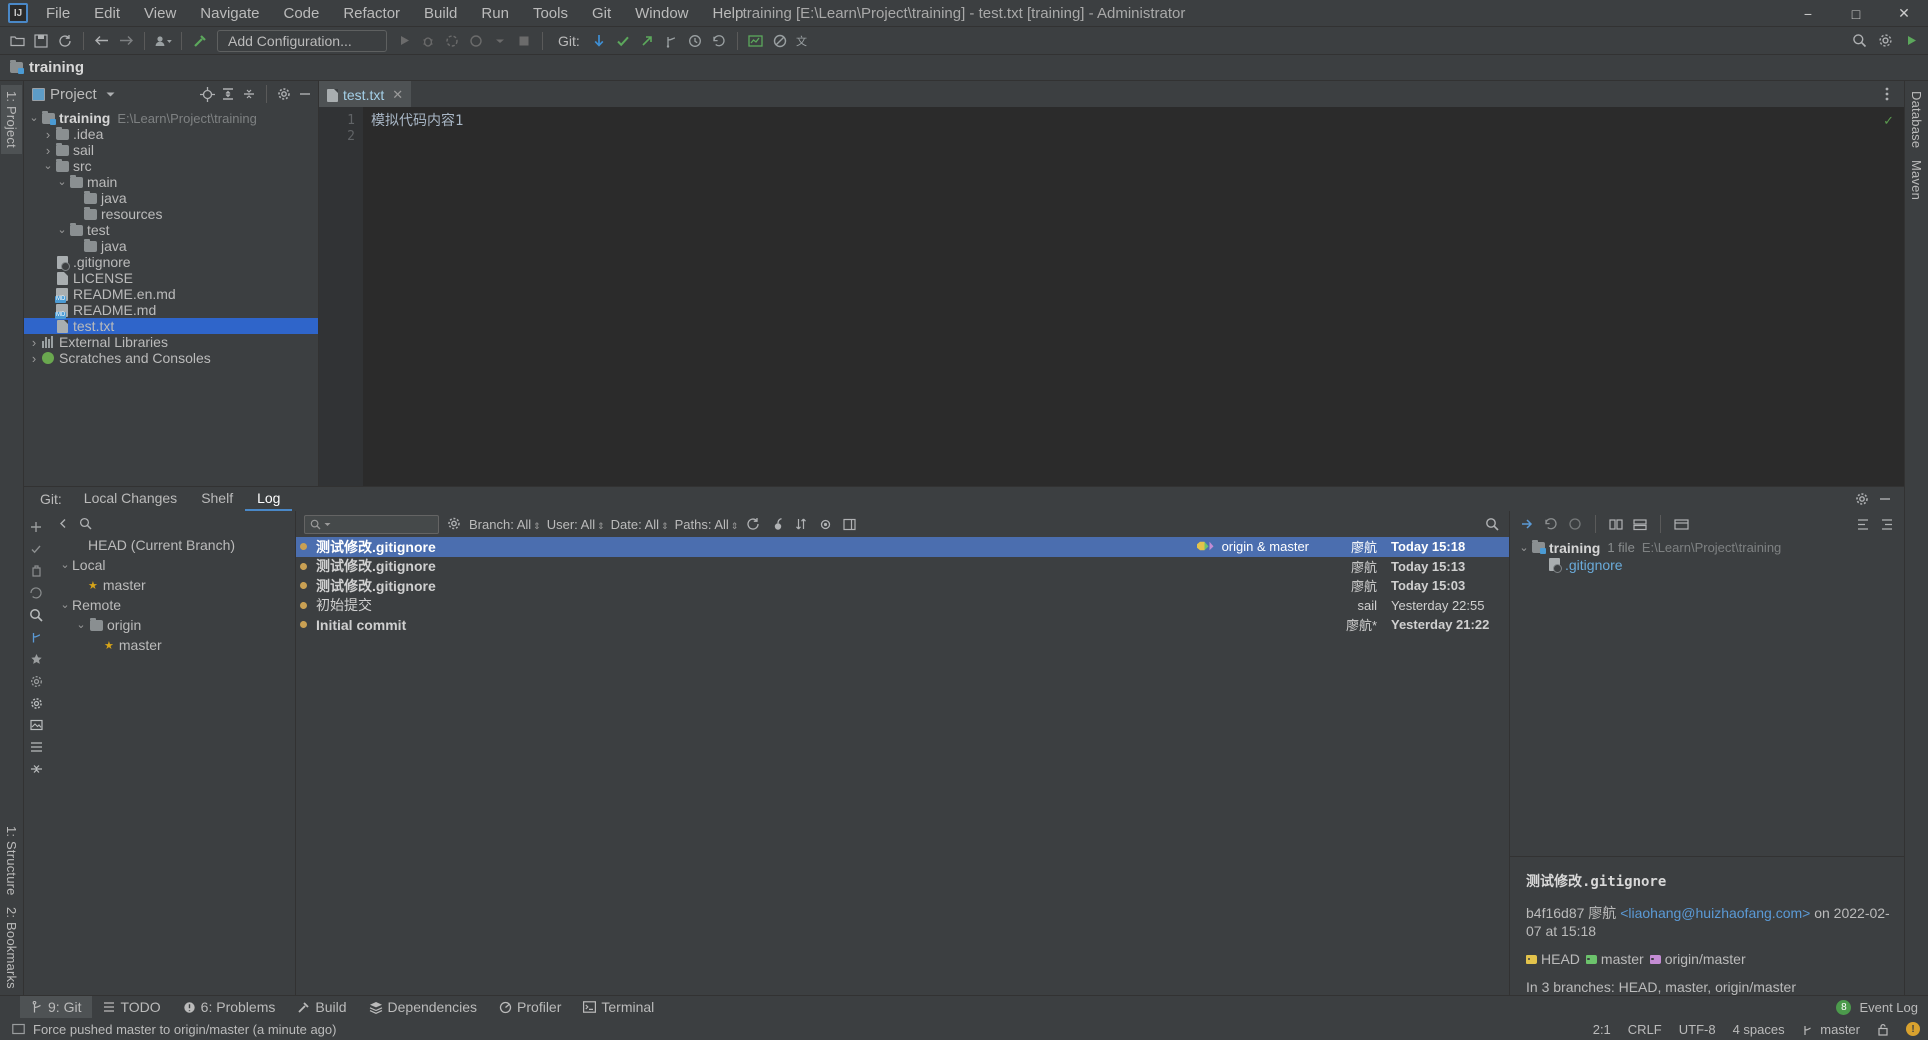 Image resolution: width=1928 pixels, height=1040 pixels. What do you see at coordinates (11, 948) in the screenshot?
I see `sidebar-tab-bookmarks: 2: Bookmarks` at bounding box center [11, 948].